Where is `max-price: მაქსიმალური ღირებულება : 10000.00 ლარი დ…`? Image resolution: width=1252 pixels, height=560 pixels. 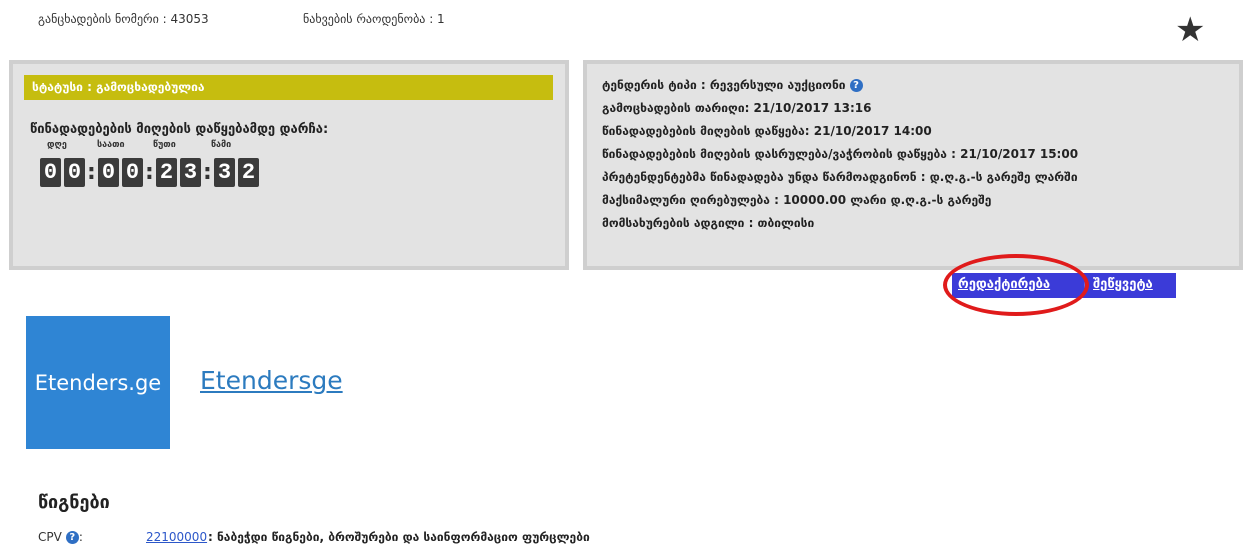
max-price: მაქსიმალური ღირებულება : 10000.00 ლარი დ… is located at coordinates (797, 200).